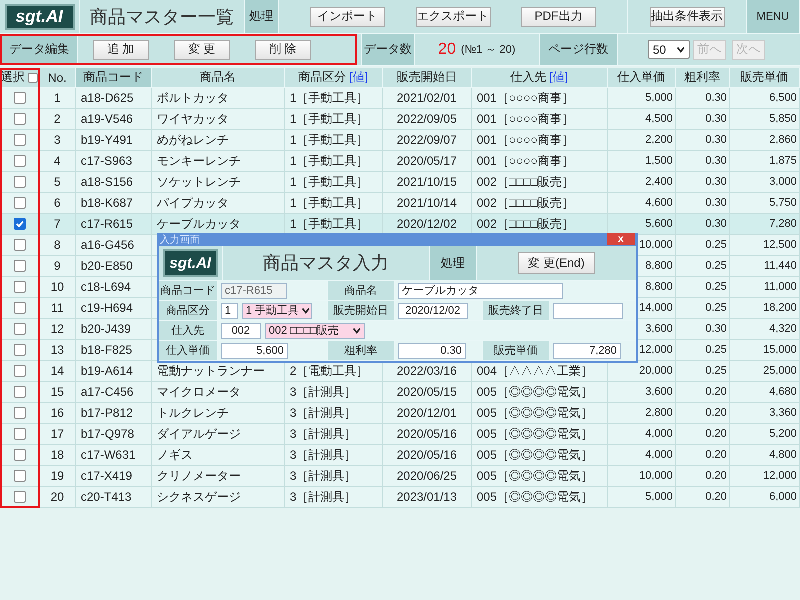 Image resolution: width=800 pixels, height=600 pixels. What do you see at coordinates (241, 330) in the screenshot?
I see `text-field: 002` at bounding box center [241, 330].